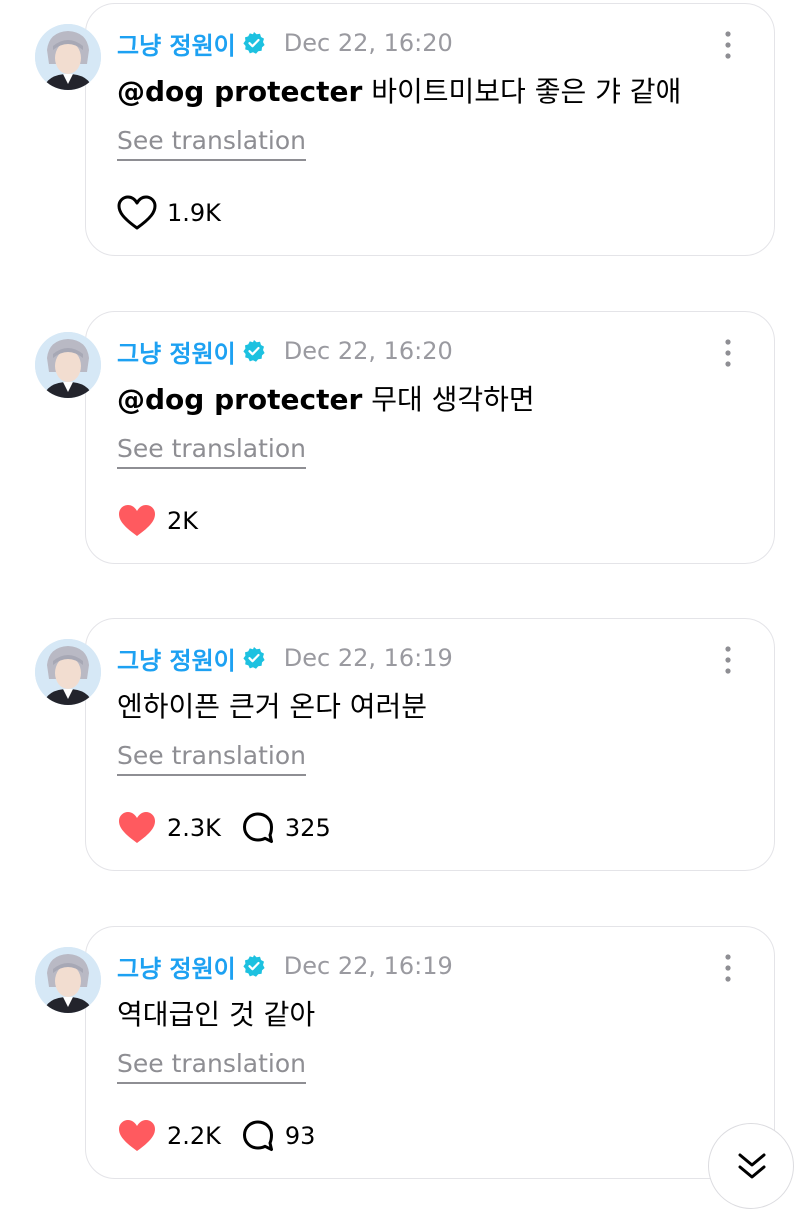 This screenshot has height=1213, width=812. I want to click on post-text: 엔하이픈 큰거 온다 여러분, so click(272, 707).